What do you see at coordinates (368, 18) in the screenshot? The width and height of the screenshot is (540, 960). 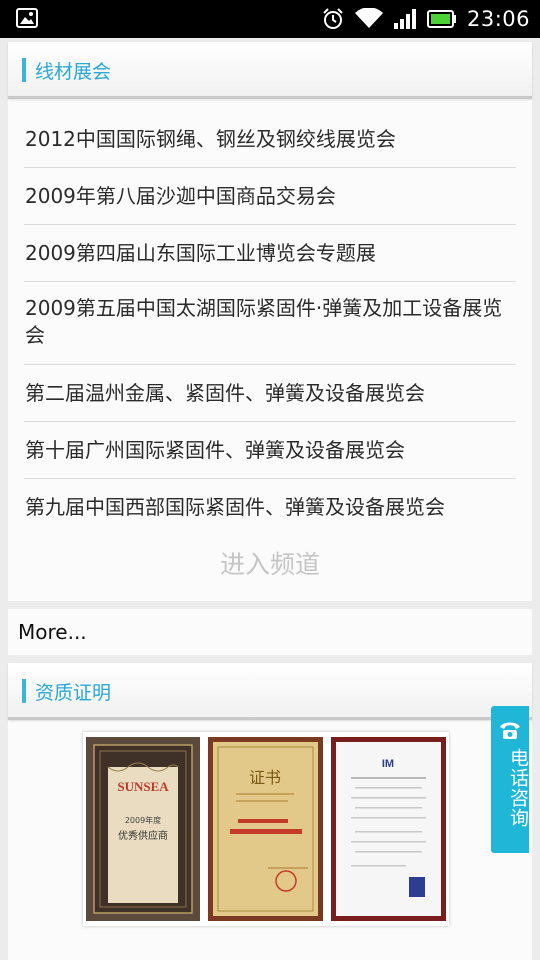 I see `wifi-icon` at bounding box center [368, 18].